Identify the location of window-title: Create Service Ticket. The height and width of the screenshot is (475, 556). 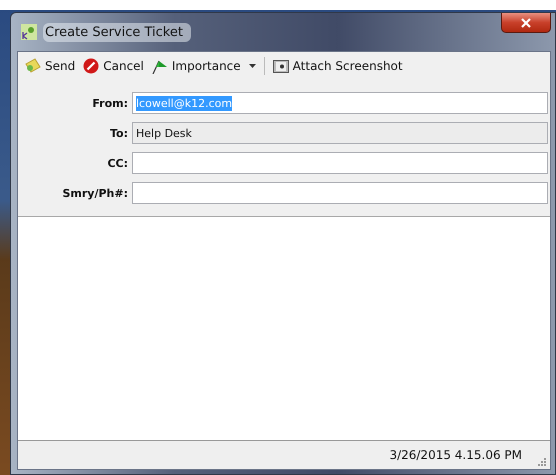
(117, 32).